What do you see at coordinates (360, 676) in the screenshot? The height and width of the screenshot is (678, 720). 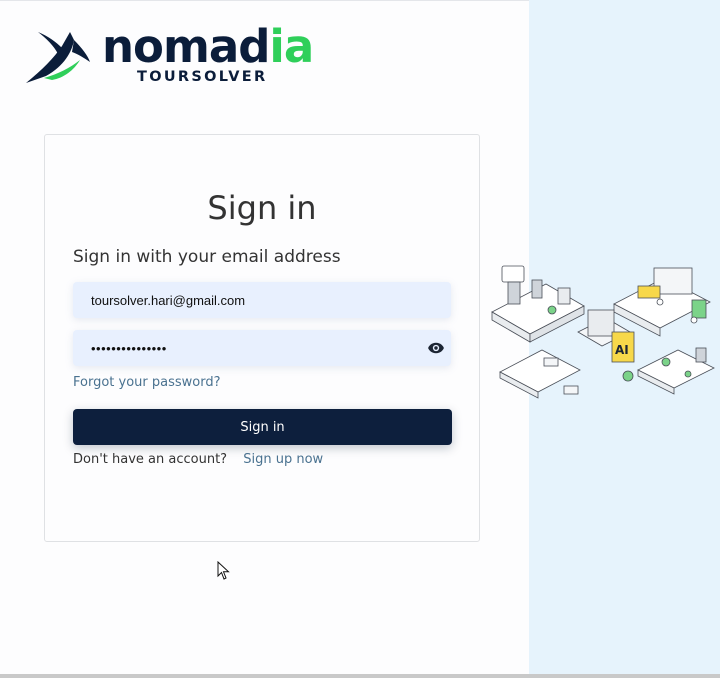 I see `bottom-border` at bounding box center [360, 676].